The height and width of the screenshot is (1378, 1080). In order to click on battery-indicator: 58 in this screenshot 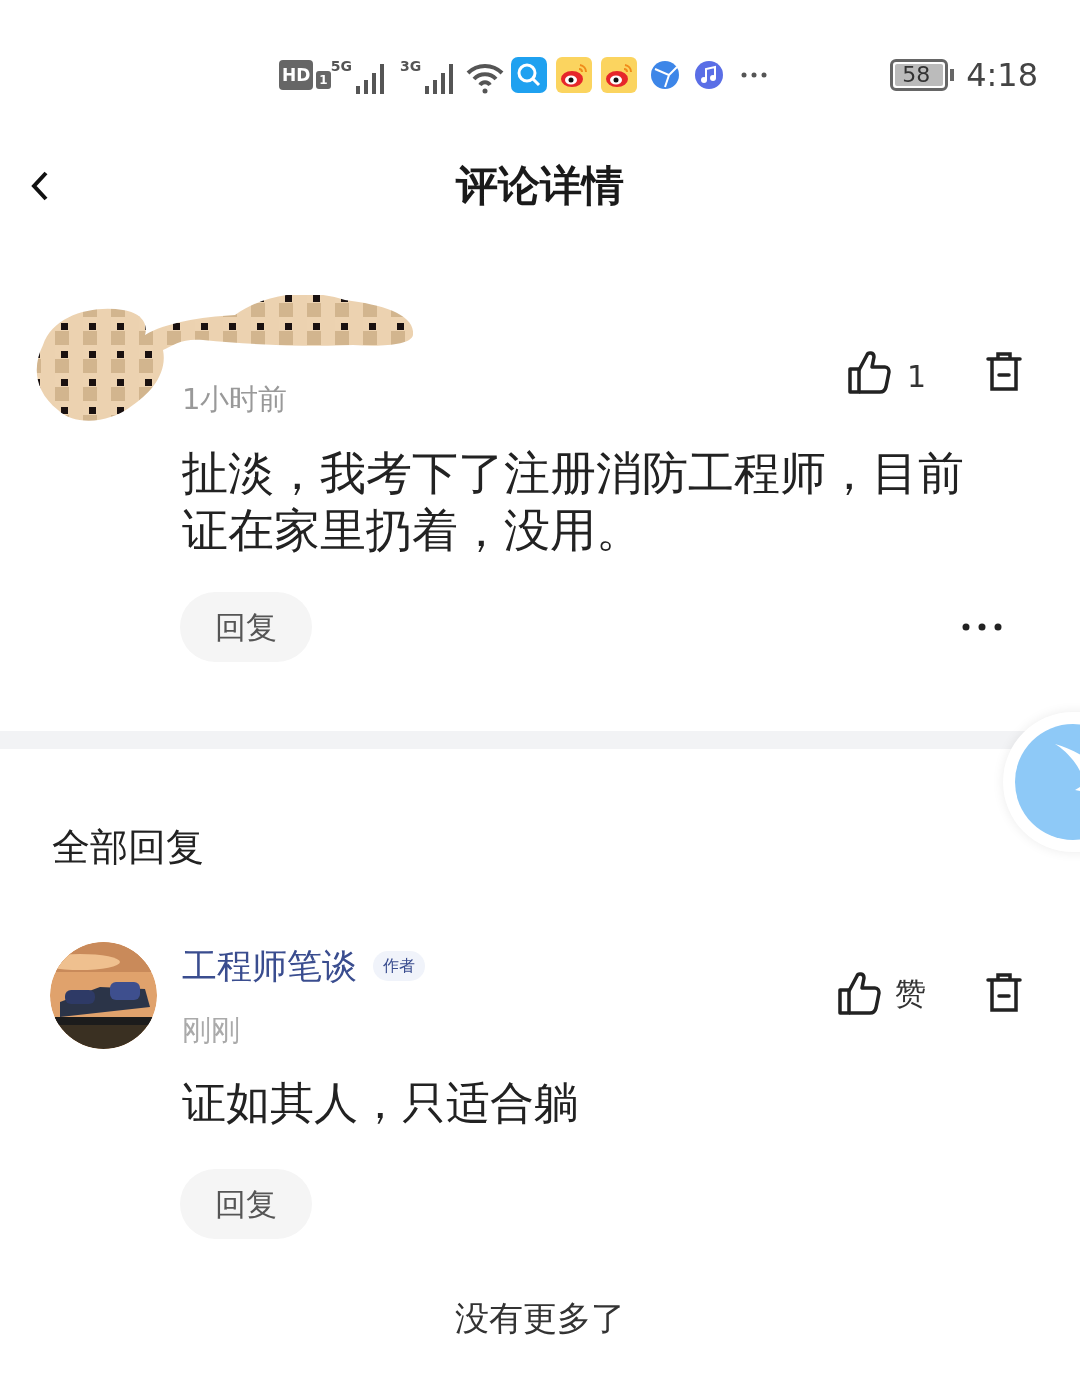, I will do `click(919, 75)`.